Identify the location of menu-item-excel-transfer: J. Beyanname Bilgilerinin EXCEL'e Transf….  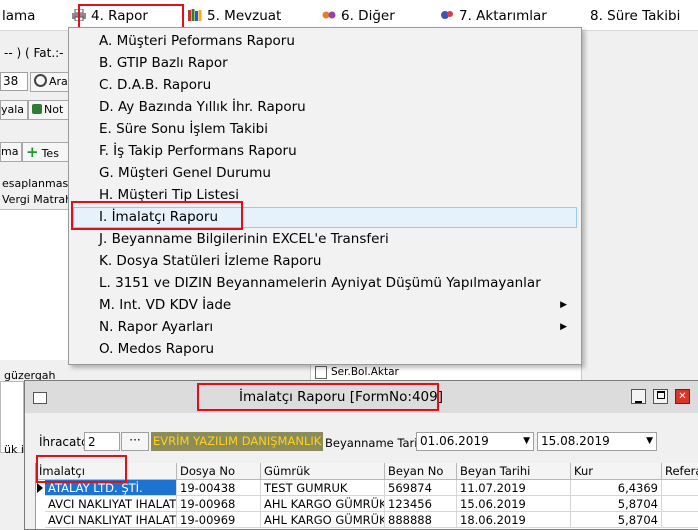
(325, 239).